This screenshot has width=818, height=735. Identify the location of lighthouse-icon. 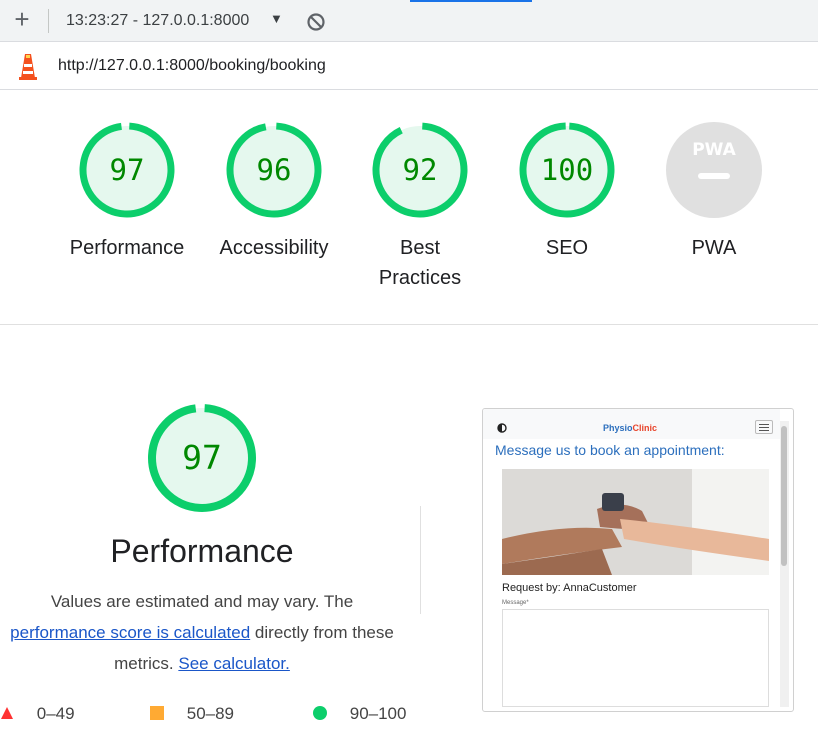
(28, 68).